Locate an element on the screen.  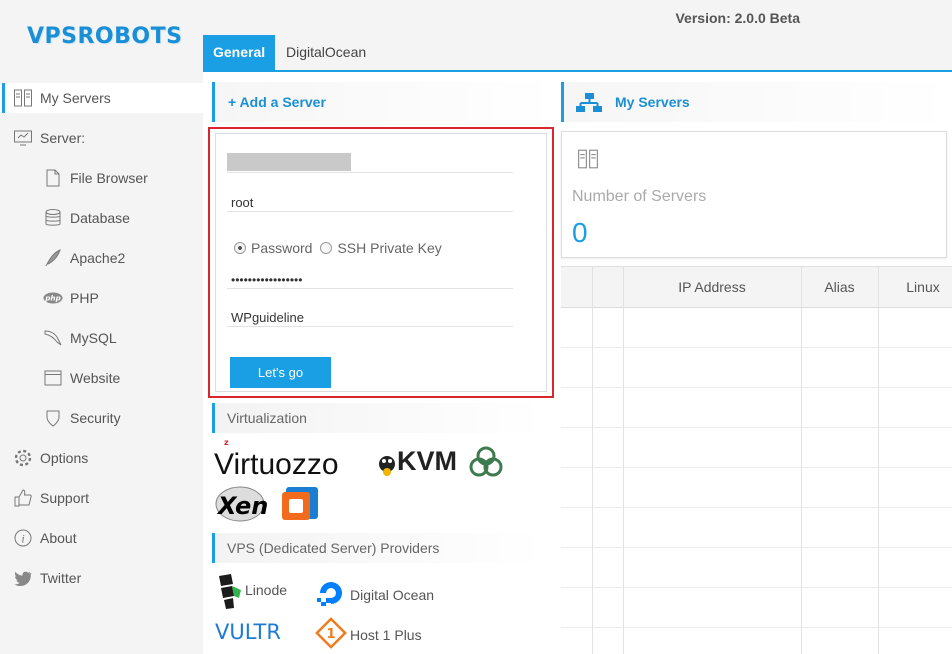
svg-text: 1 is located at coordinates (330, 634).